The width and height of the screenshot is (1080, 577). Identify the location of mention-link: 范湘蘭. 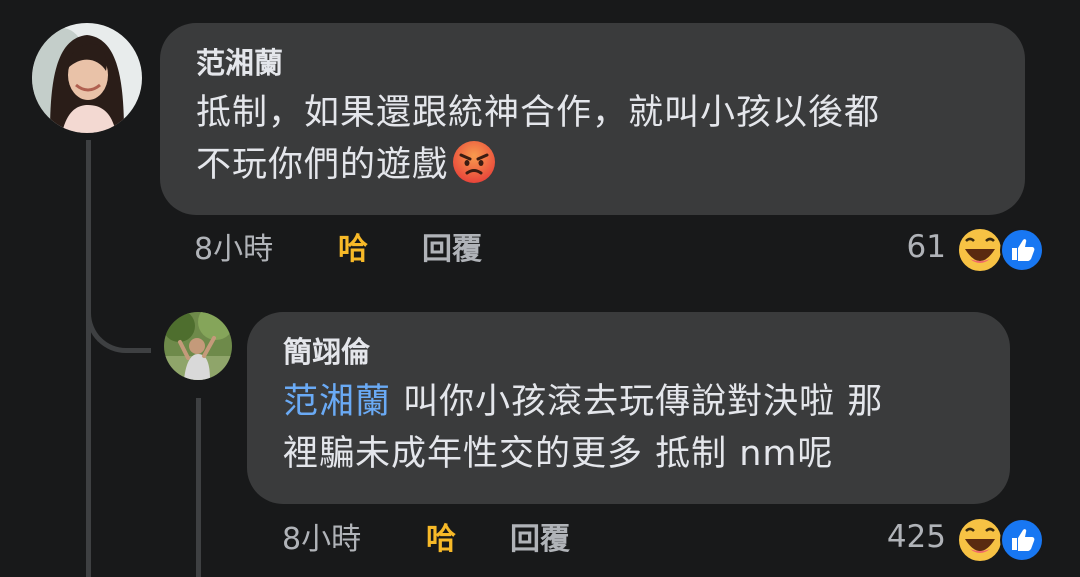
(337, 402).